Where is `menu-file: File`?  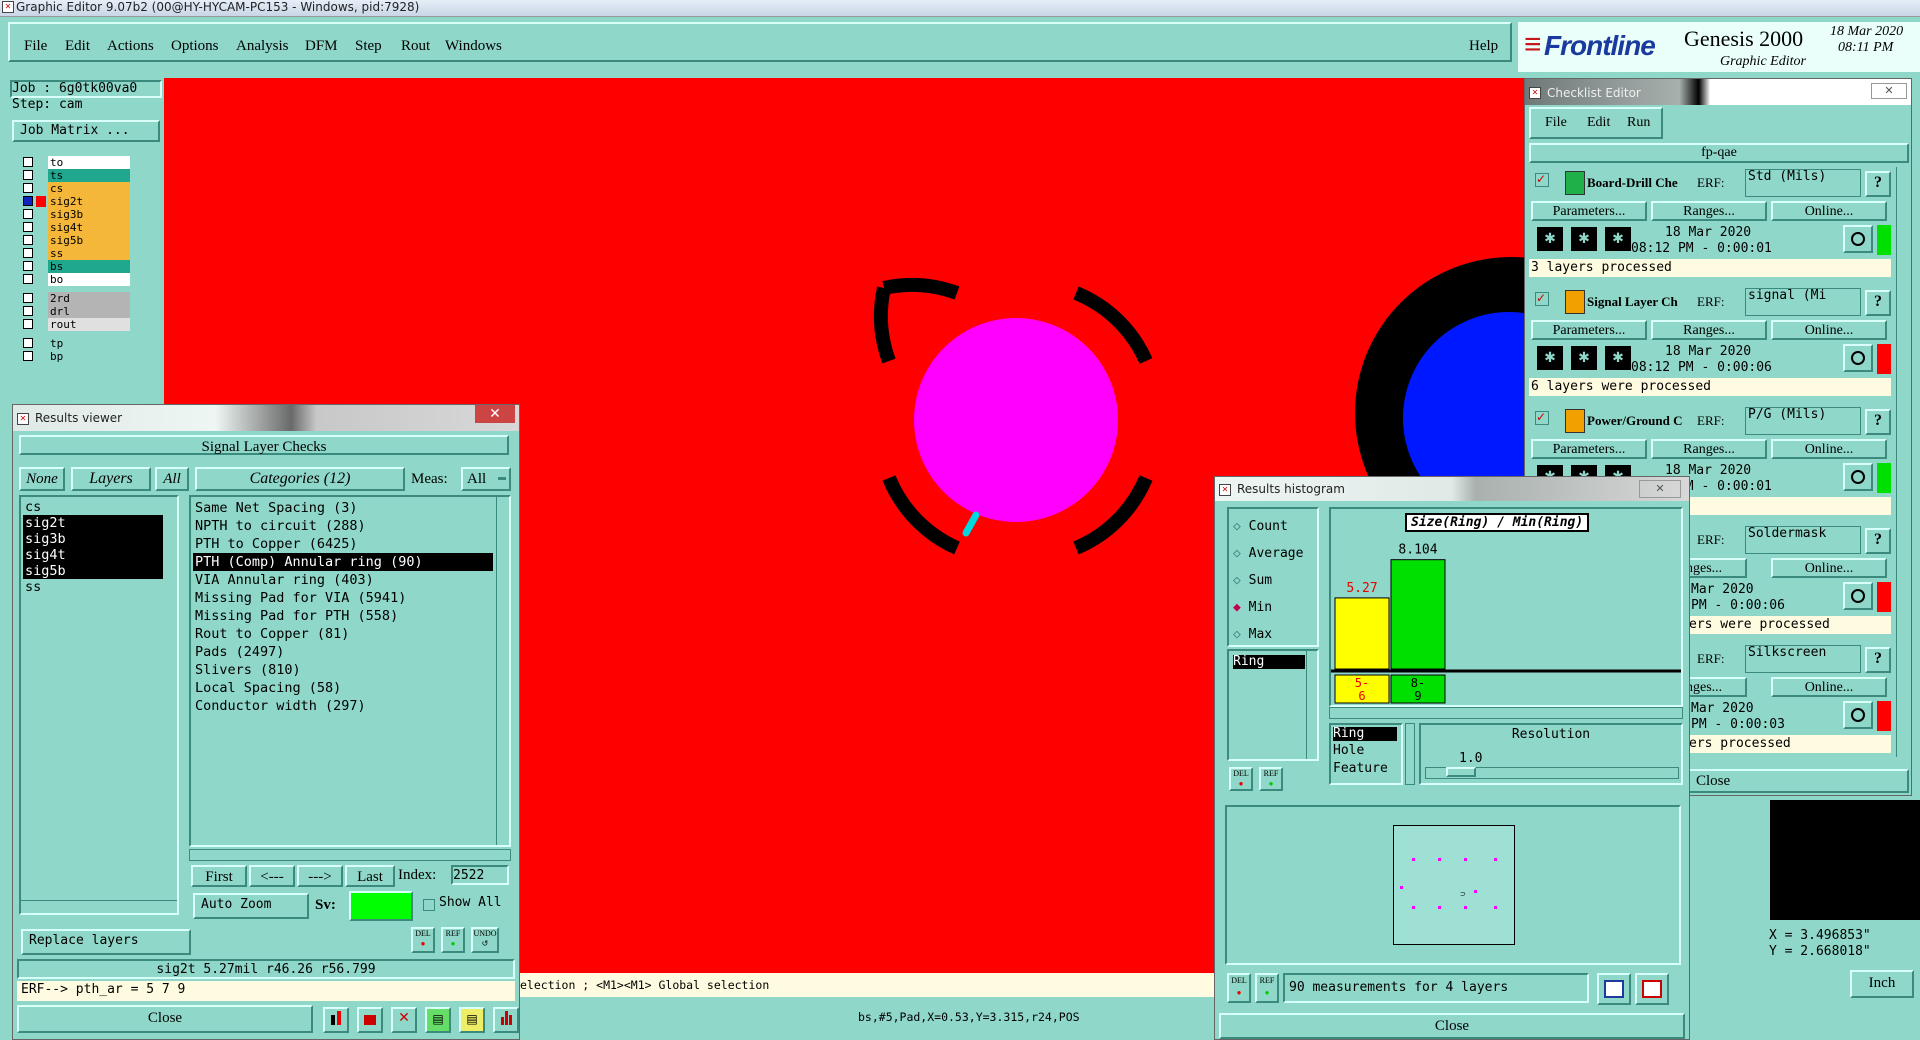
menu-file: File is located at coordinates (35, 46).